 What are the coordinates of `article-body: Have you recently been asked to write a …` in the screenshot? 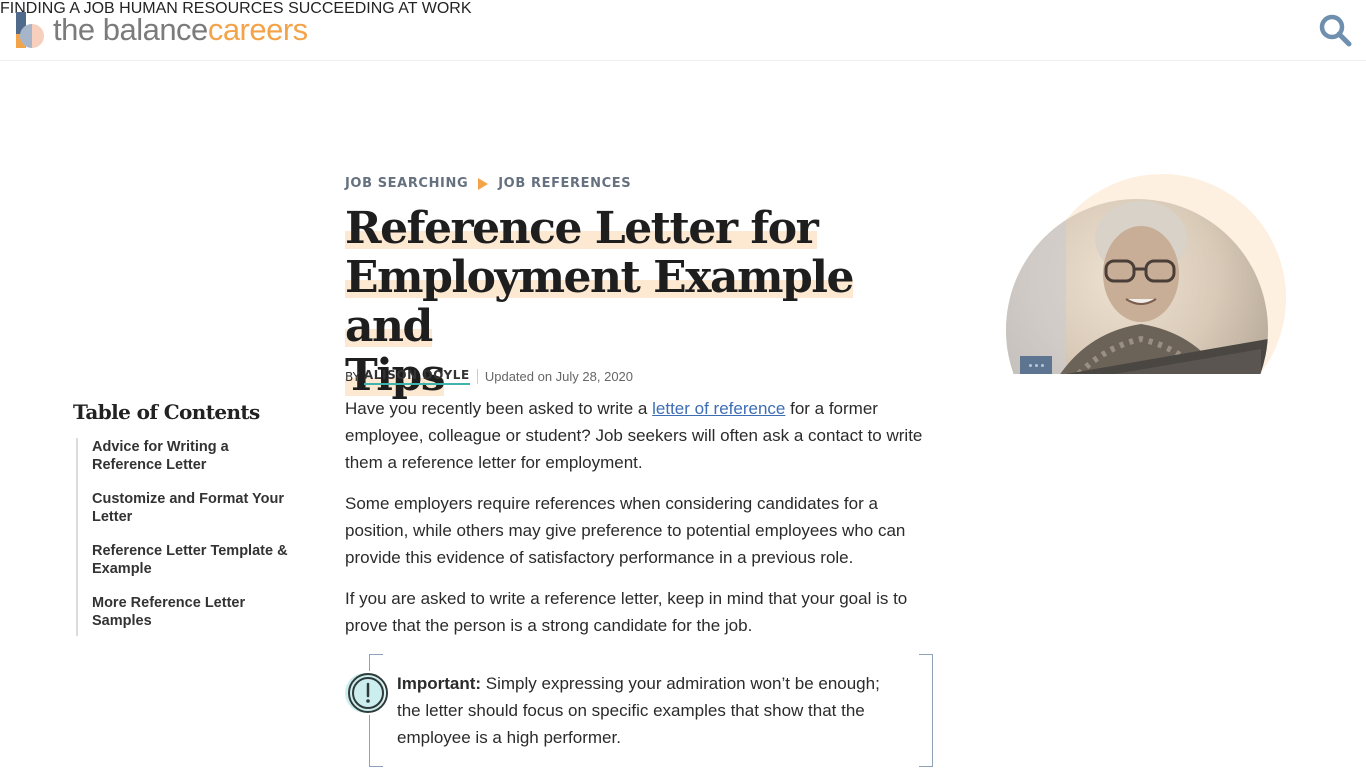 It's located at (642, 524).